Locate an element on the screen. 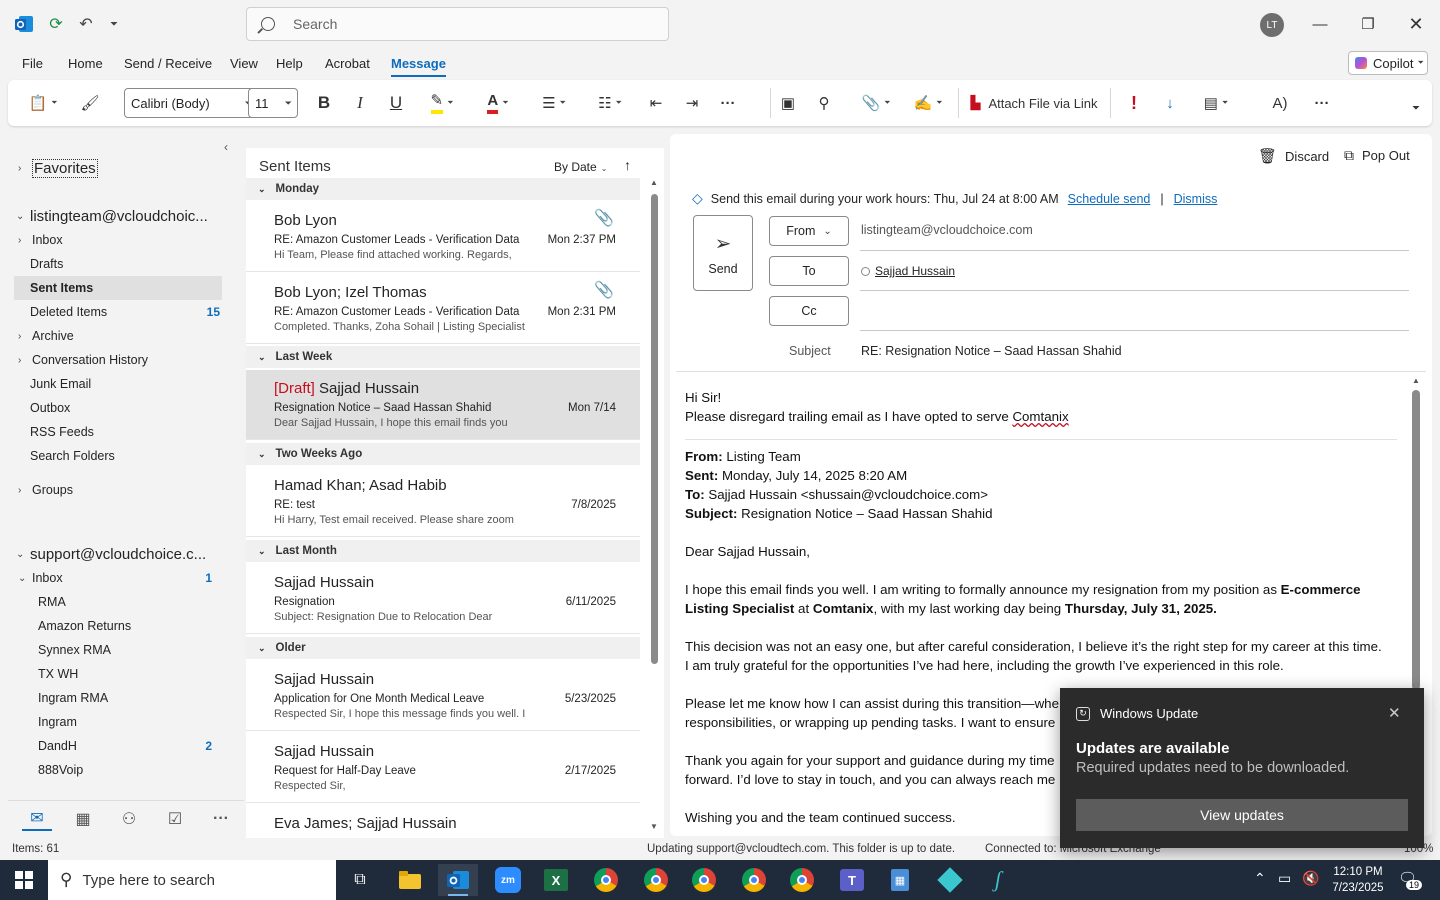 The image size is (1440, 900). underline-icon: U is located at coordinates (396, 103).